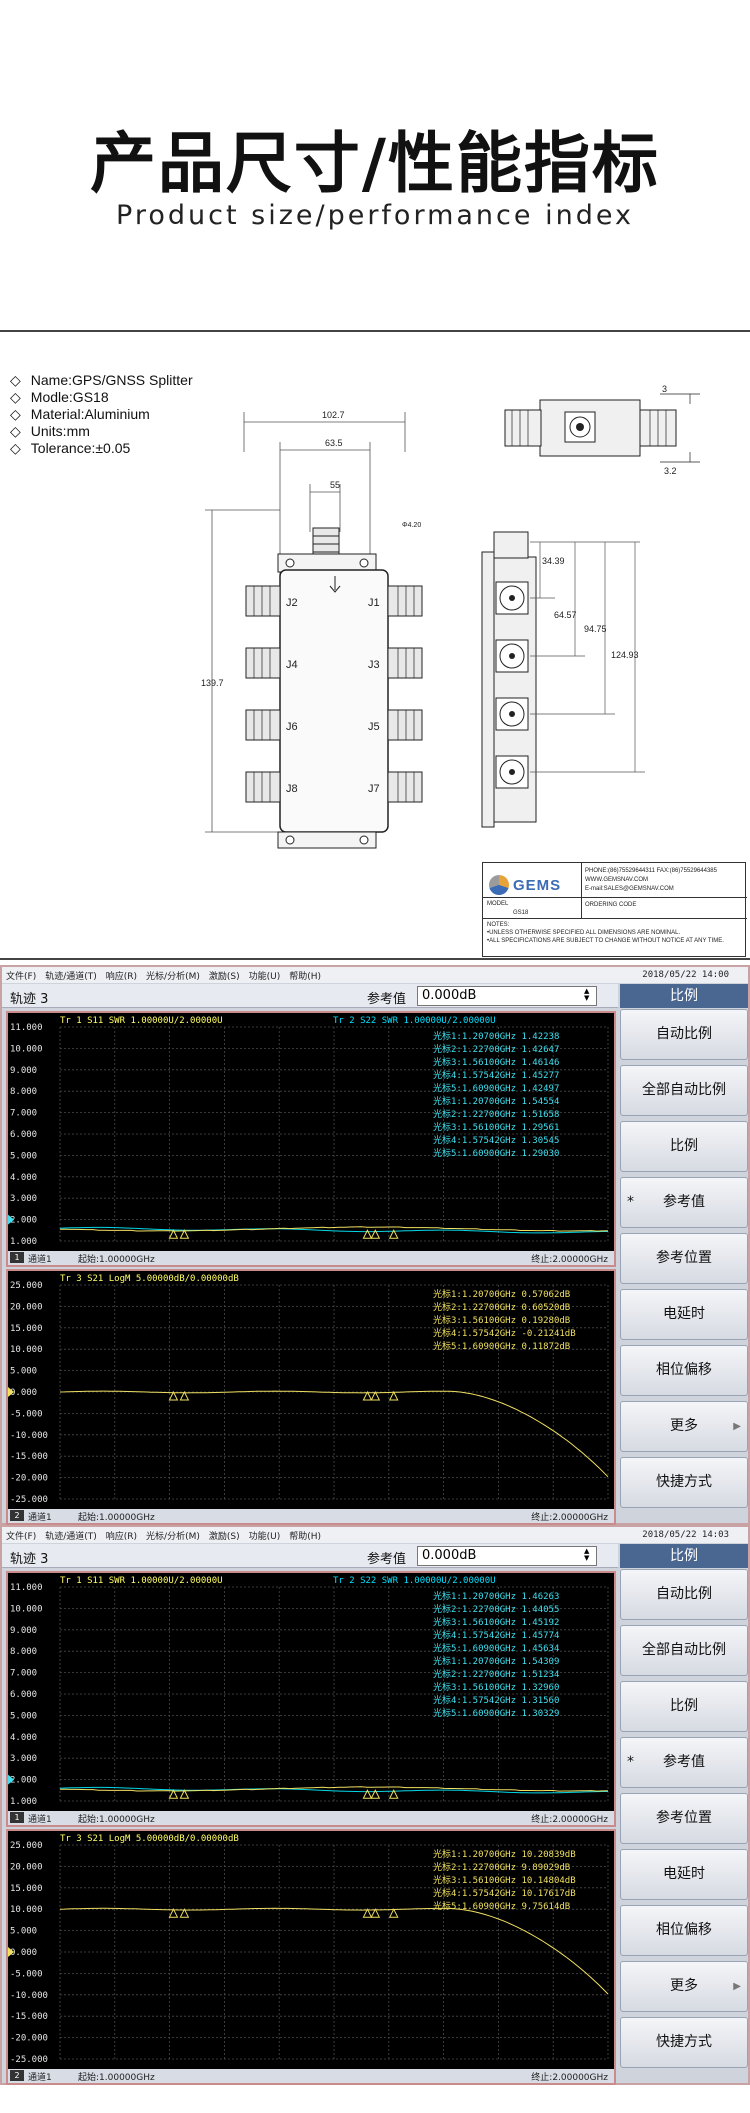  I want to click on port-label-j2: J2, so click(292, 603).